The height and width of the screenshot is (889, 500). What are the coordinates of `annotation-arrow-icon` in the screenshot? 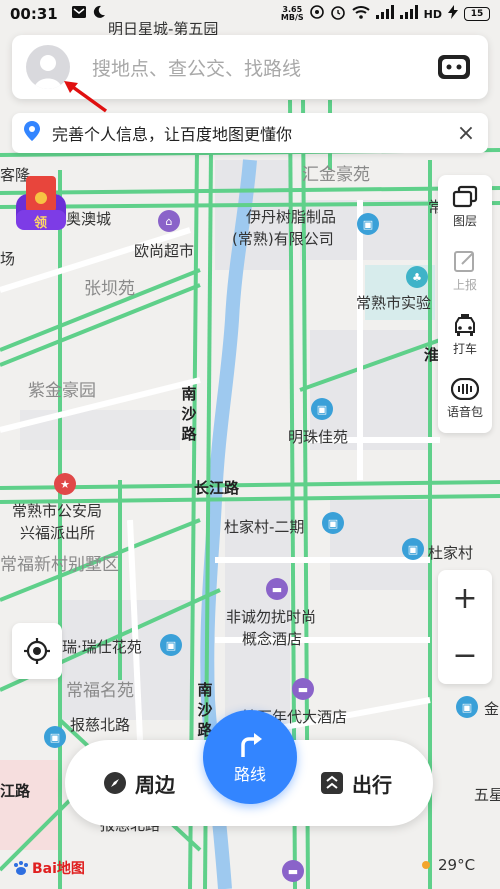 It's located at (86, 97).